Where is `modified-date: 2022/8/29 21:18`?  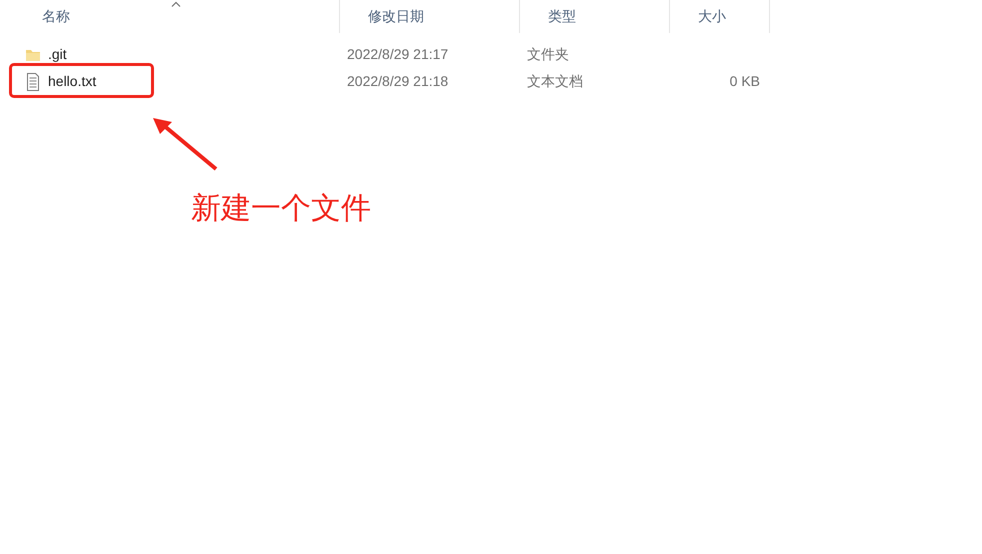
modified-date: 2022/8/29 21:18 is located at coordinates (398, 81).